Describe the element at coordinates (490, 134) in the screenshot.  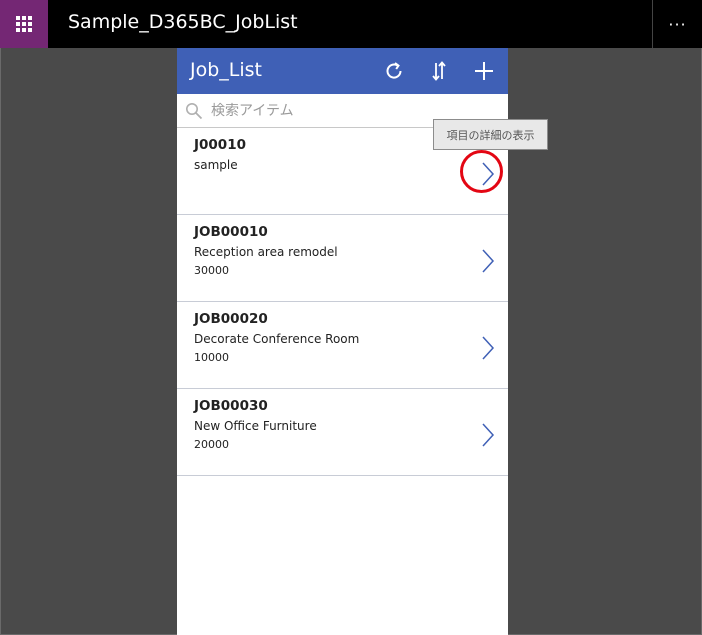
I see `view-details-tooltip: 項目の詳細の表示` at that location.